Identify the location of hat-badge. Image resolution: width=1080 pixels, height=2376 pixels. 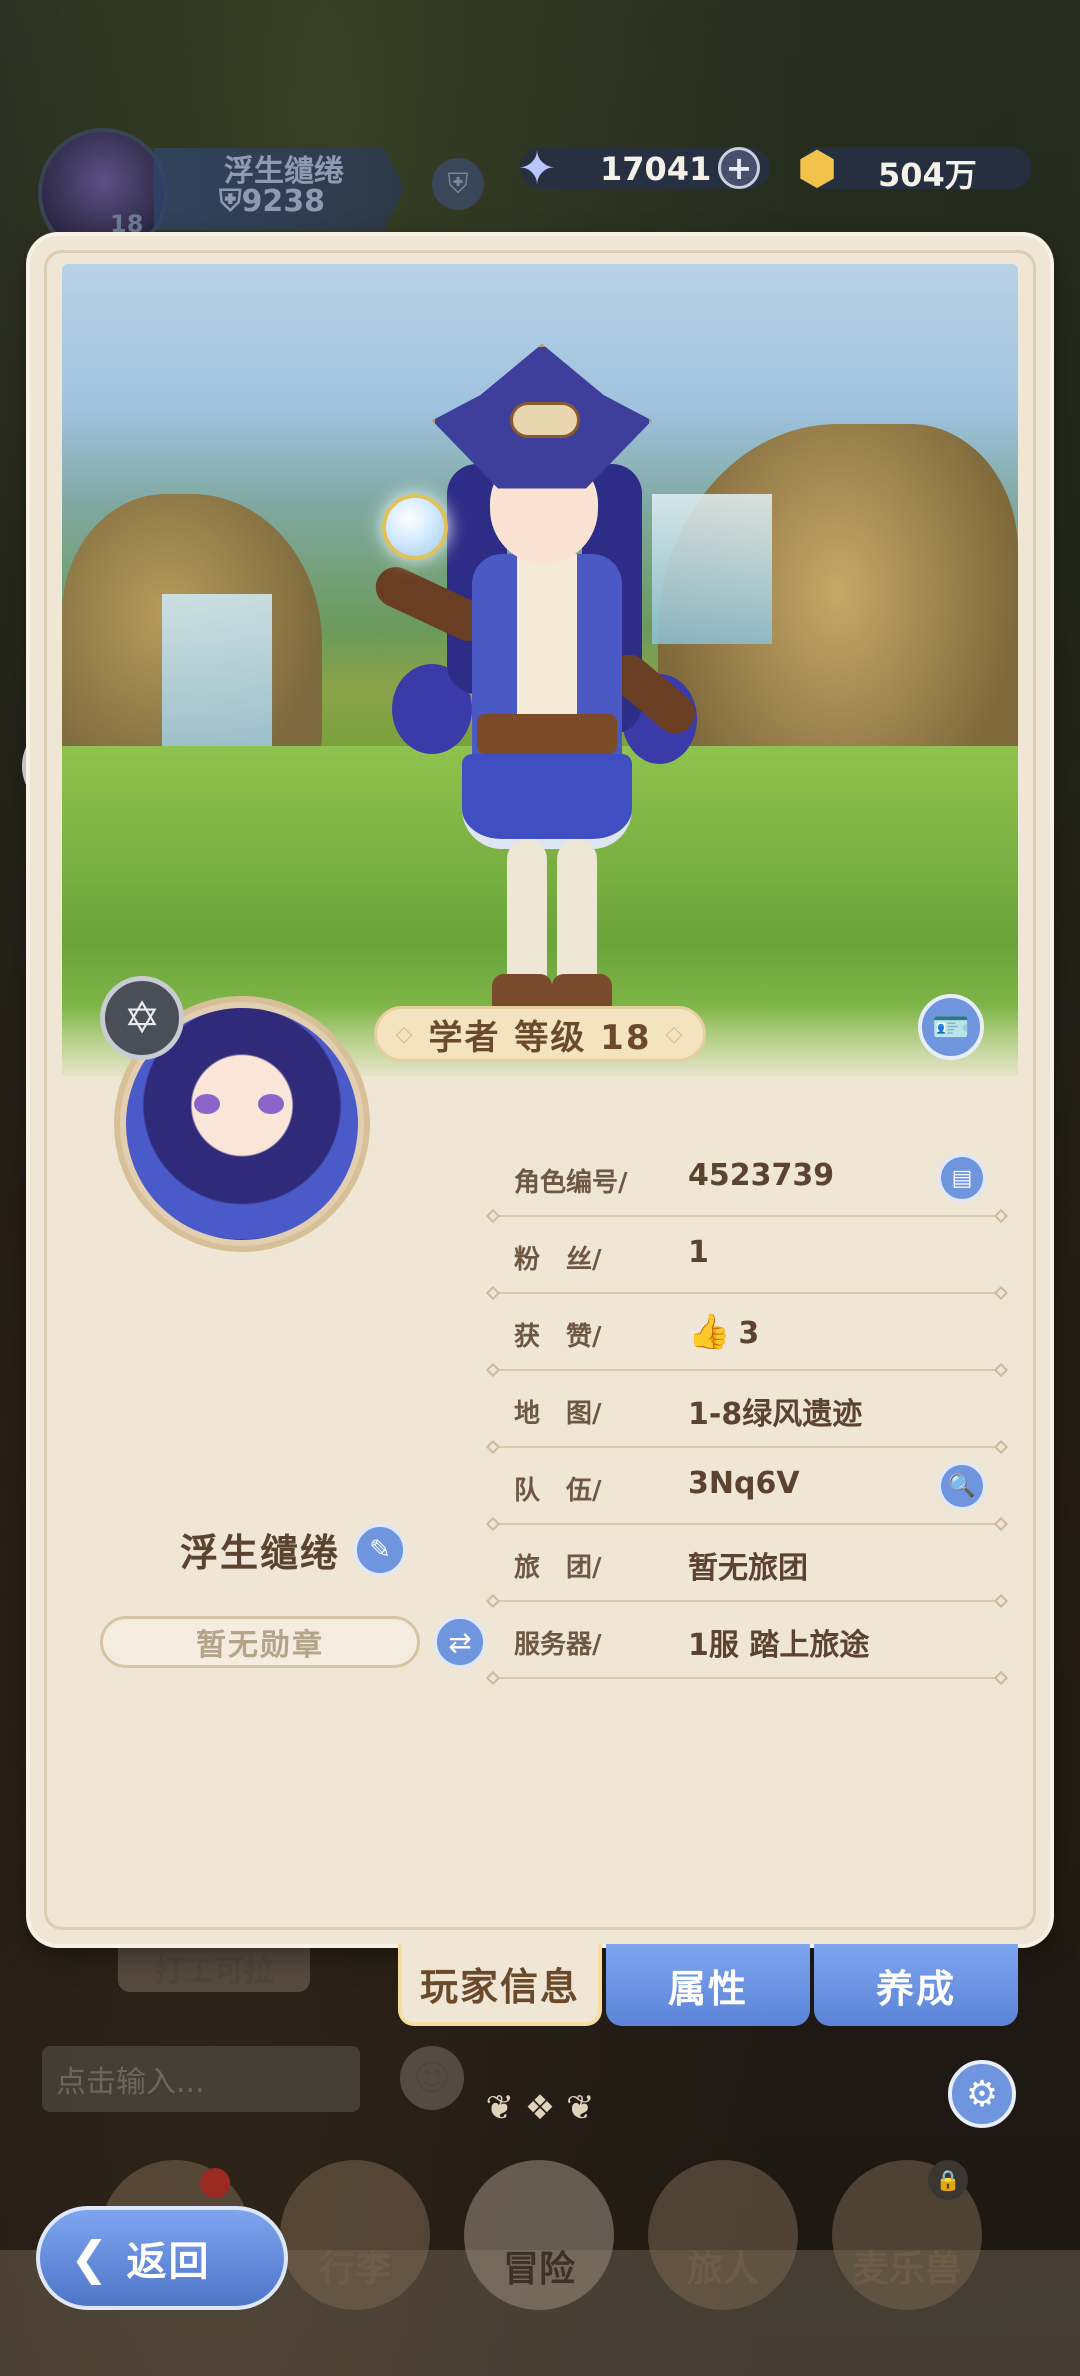
(545, 420).